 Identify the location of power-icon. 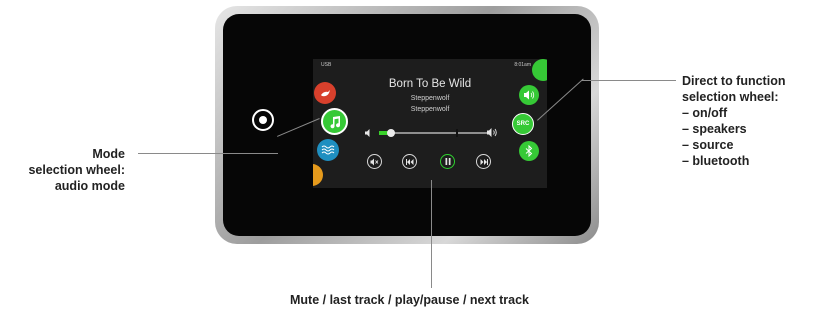
(263, 120).